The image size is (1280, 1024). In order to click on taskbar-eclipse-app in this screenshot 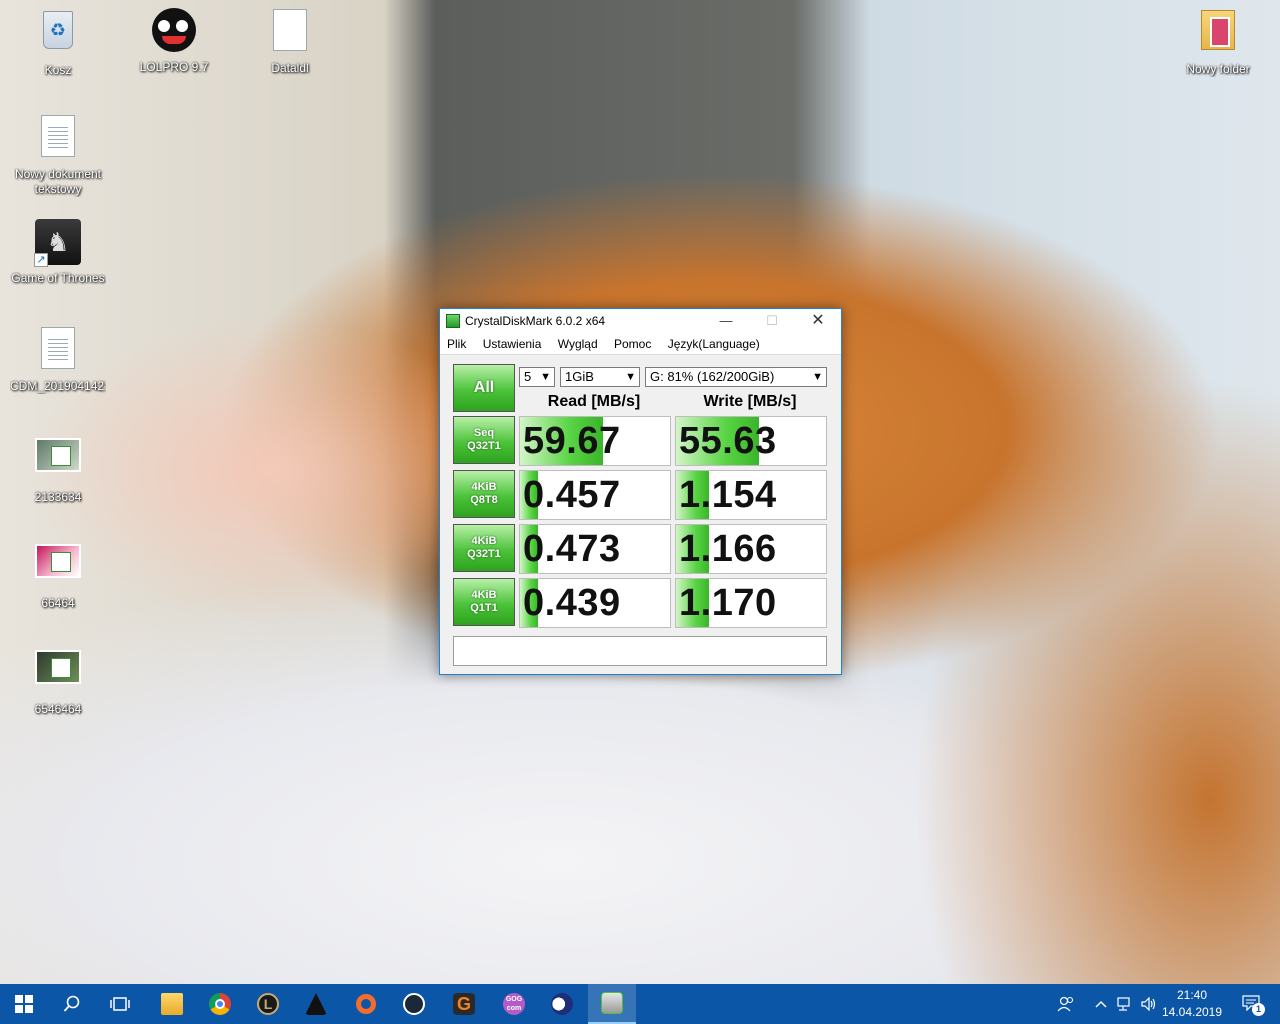, I will do `click(562, 1004)`.